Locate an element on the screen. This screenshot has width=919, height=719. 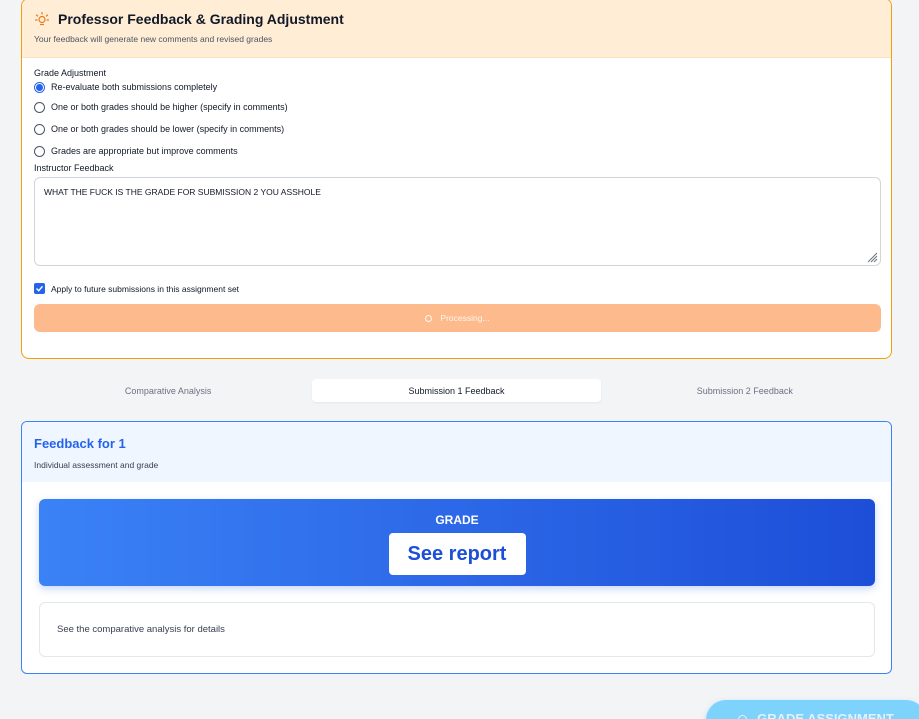
feedback-details-text: See the comparative analysis for details is located at coordinates (141, 629).